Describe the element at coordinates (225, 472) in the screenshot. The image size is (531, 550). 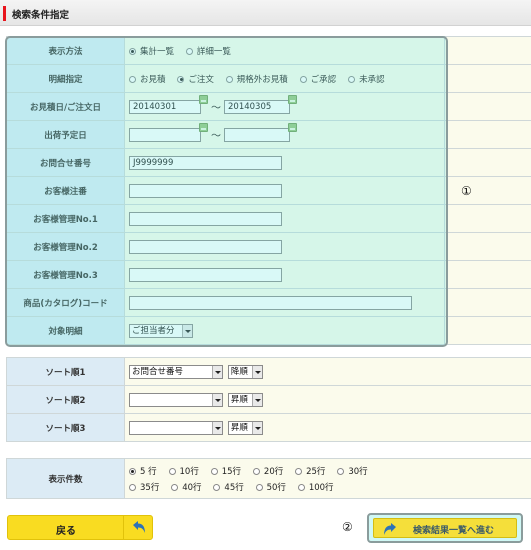
I see `radio-count-15: 15行` at that location.